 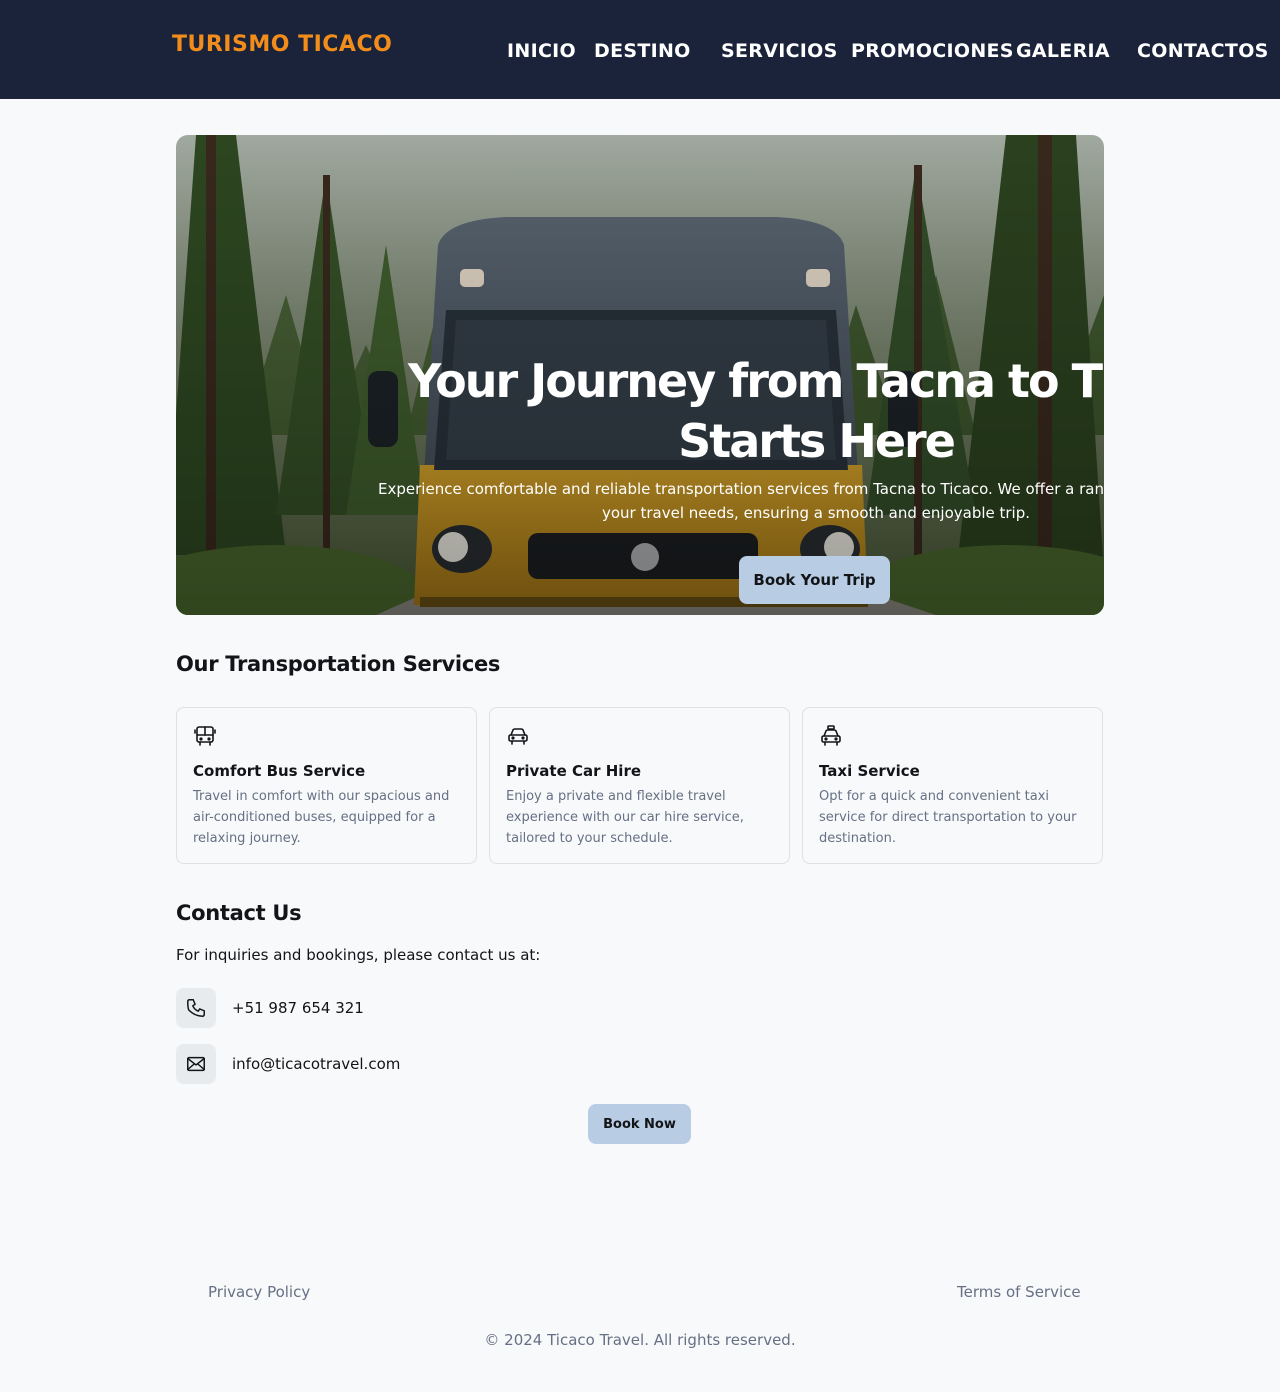 I want to click on book-your-trip-button: Book Your Trip, so click(x=814, y=580).